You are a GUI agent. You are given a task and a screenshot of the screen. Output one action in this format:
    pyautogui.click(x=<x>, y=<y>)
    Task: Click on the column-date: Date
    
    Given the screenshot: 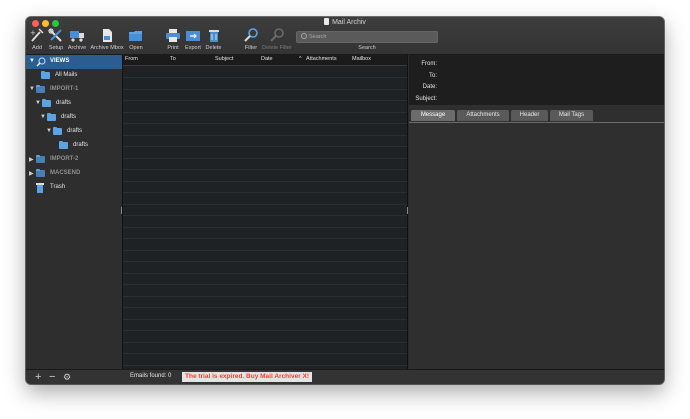 What is the action you would take?
    pyautogui.click(x=267, y=59)
    